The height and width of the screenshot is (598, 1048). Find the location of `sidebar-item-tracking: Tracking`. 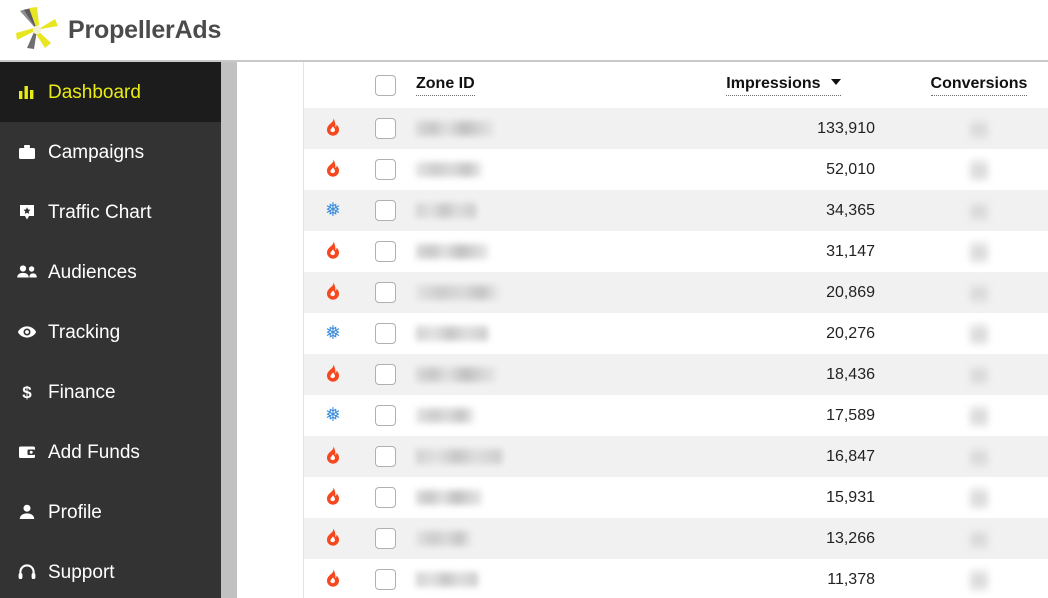

sidebar-item-tracking: Tracking is located at coordinates (110, 332).